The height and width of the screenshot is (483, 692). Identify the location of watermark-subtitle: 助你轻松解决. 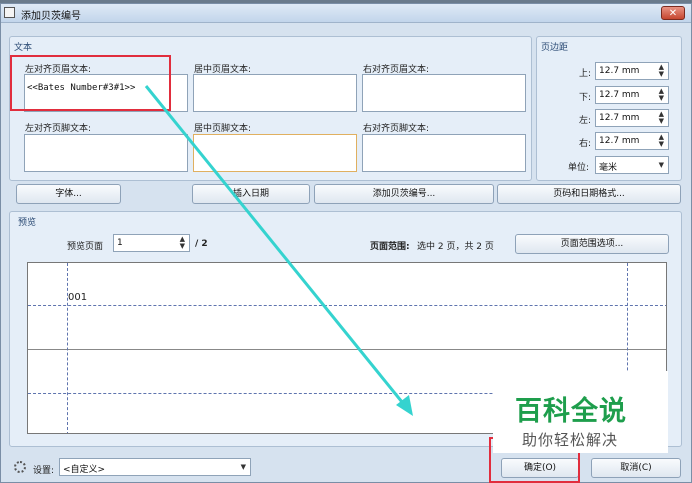
(570, 440).